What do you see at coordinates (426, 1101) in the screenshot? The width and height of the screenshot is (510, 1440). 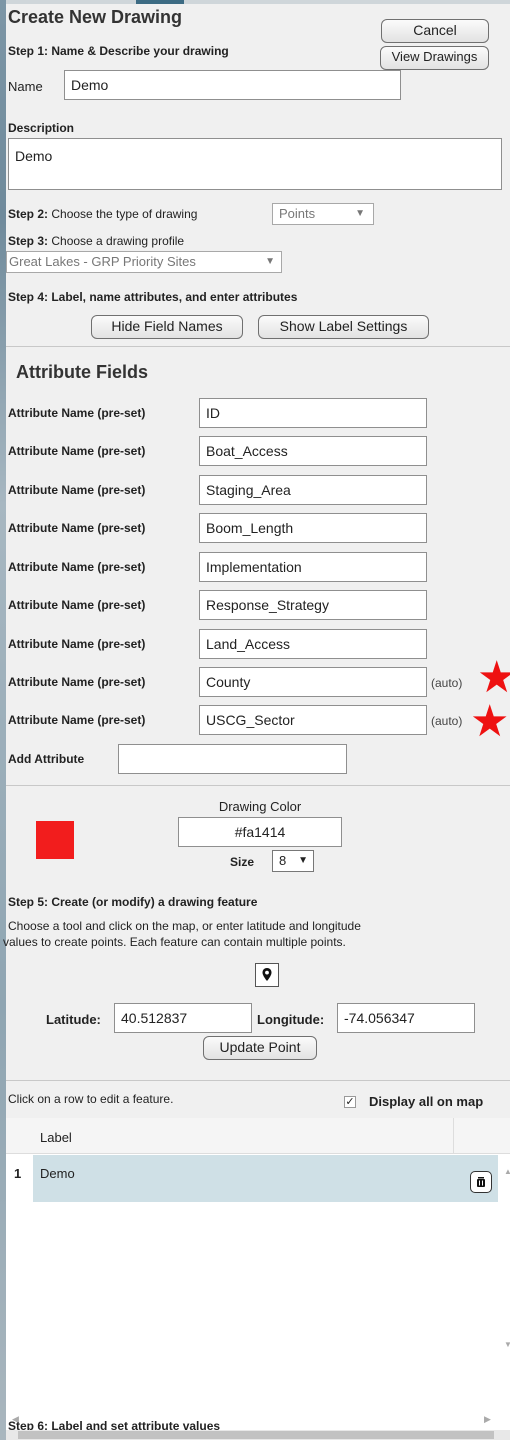 I see `display-all-label: Display all on map` at bounding box center [426, 1101].